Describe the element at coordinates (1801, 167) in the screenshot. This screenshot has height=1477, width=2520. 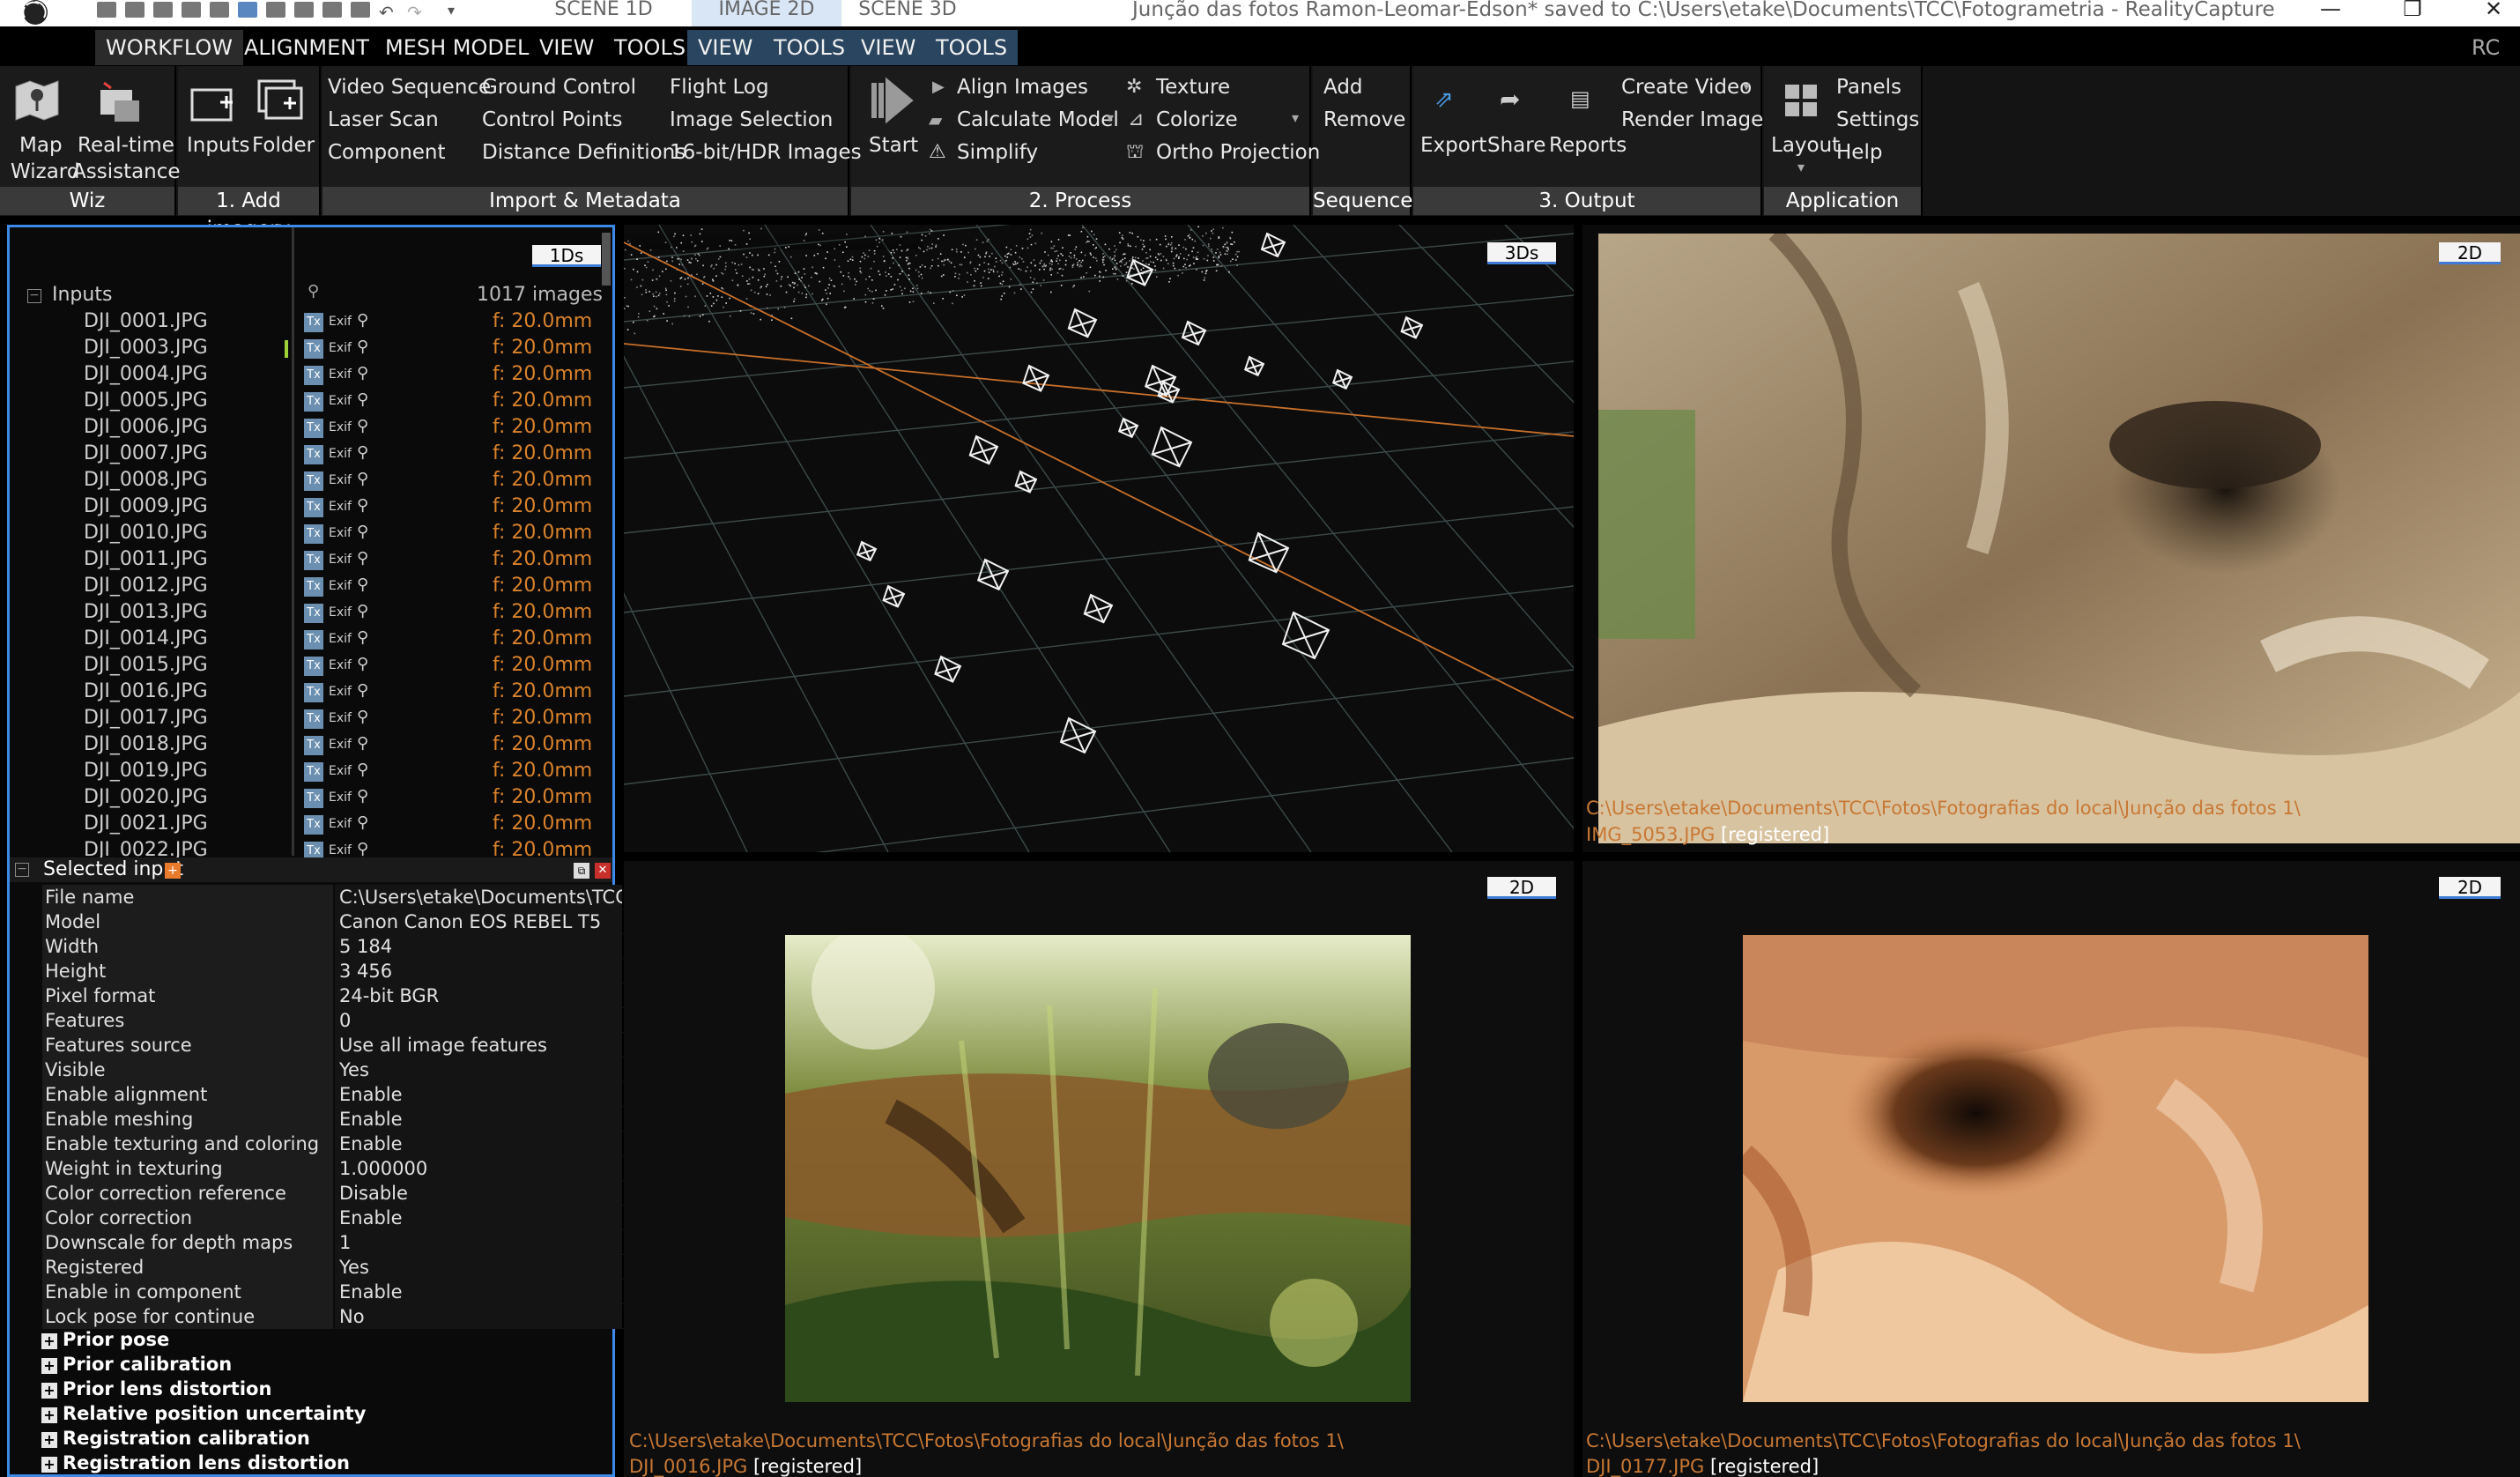
I see `layout-dropdown-icon: ▾` at that location.